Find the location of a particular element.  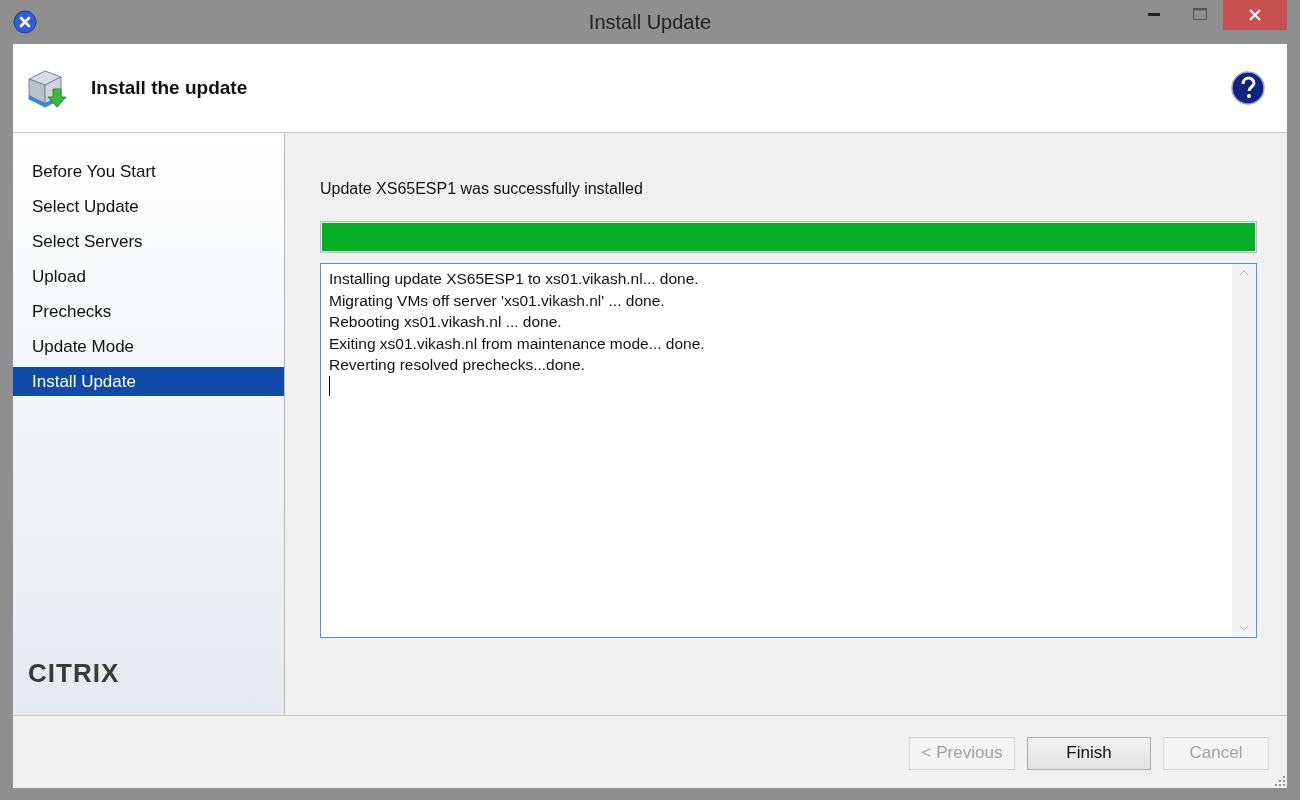

maximize-icon is located at coordinates (1200, 14).